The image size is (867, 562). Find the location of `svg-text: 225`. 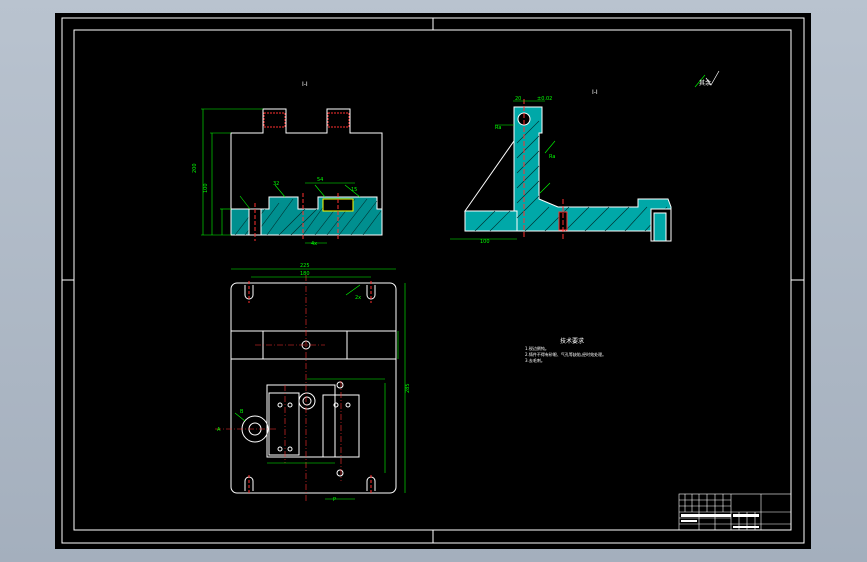

svg-text: 225 is located at coordinates (305, 266).